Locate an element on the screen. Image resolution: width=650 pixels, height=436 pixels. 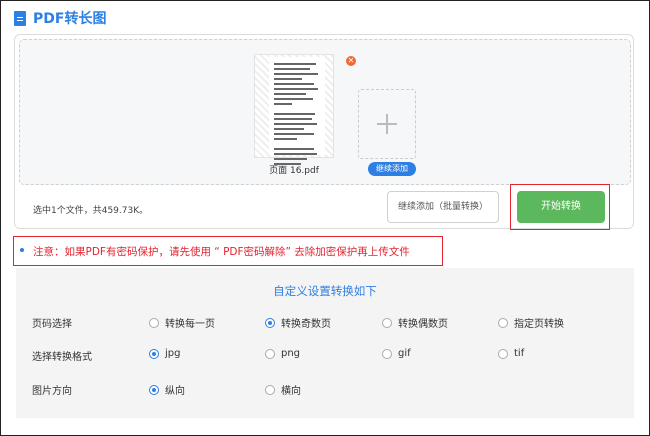
radio-page-even: 转换偶数页 is located at coordinates (415, 322).